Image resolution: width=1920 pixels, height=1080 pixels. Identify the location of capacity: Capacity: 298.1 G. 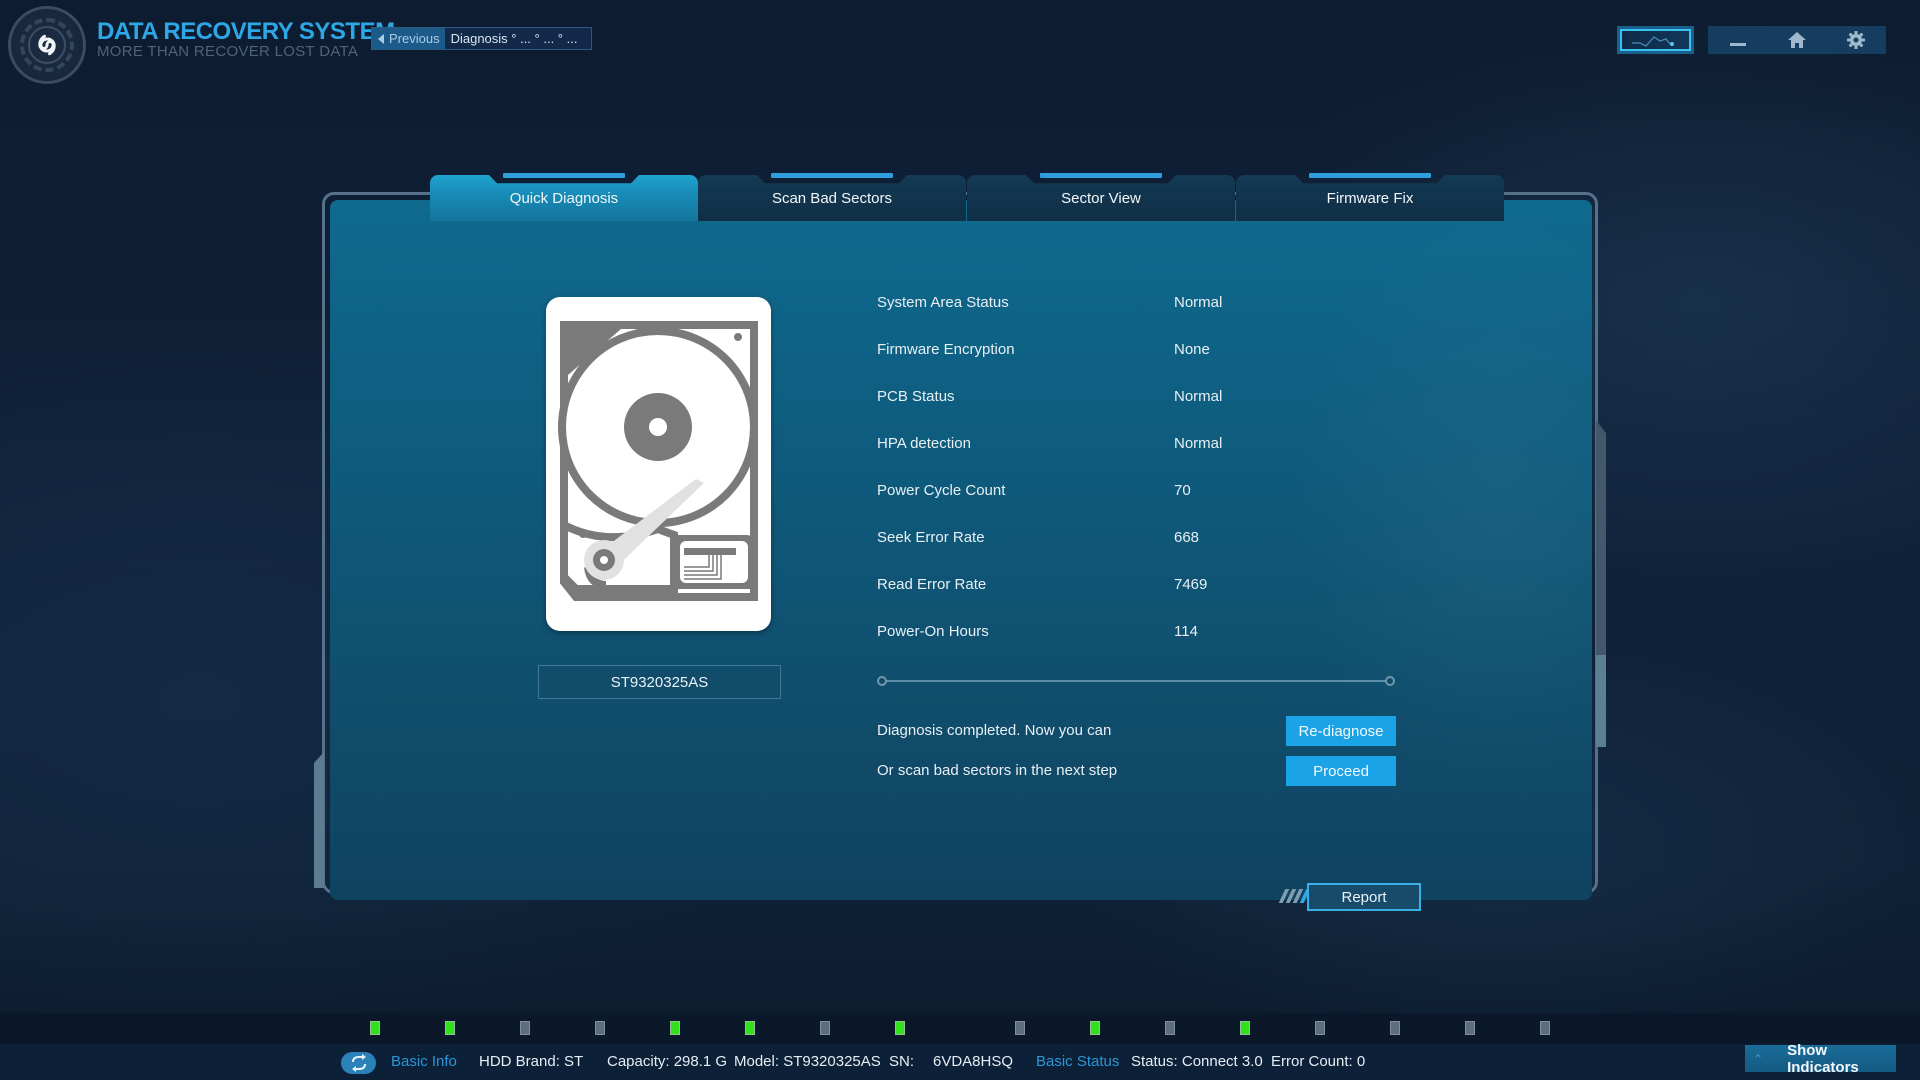
(667, 1061).